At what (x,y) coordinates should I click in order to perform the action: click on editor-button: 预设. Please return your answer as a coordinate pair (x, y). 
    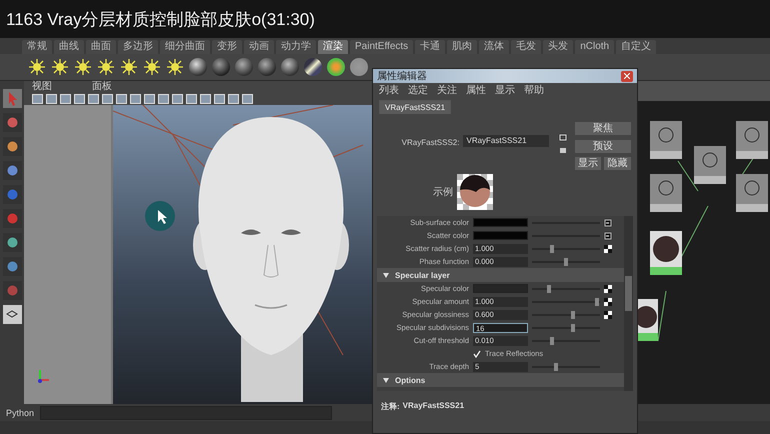
    Looking at the image, I should click on (602, 146).